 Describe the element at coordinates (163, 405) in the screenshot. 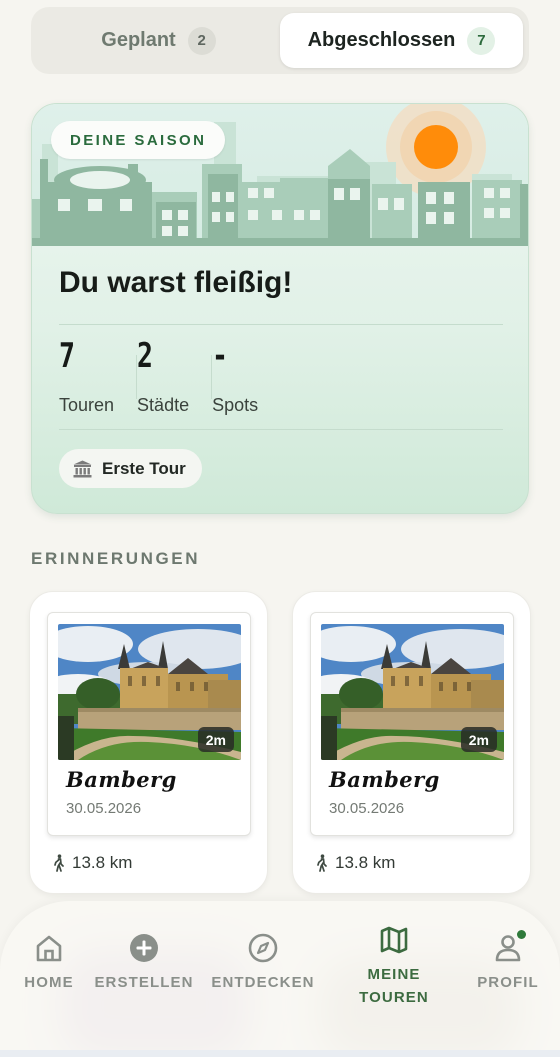

I see `stat-label: Städte` at that location.